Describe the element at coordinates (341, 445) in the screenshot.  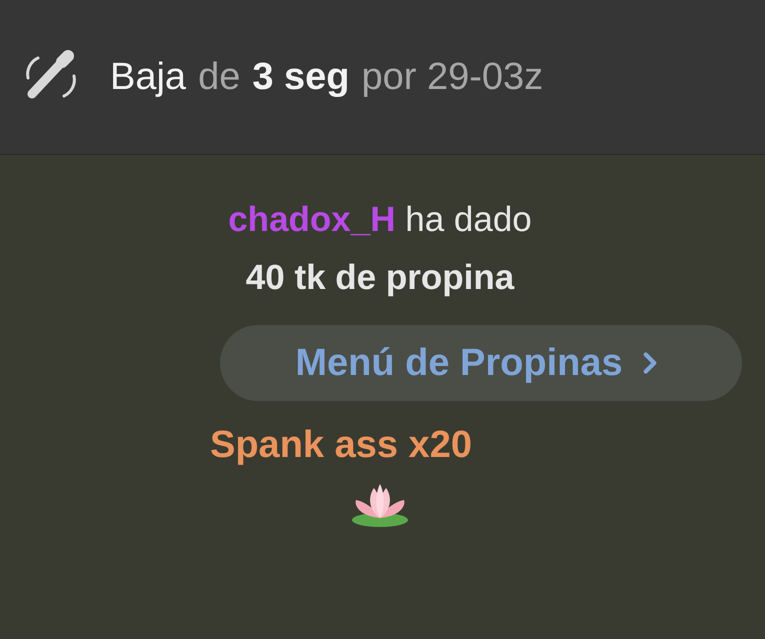
I see `tip-item: Spank ass x20` at that location.